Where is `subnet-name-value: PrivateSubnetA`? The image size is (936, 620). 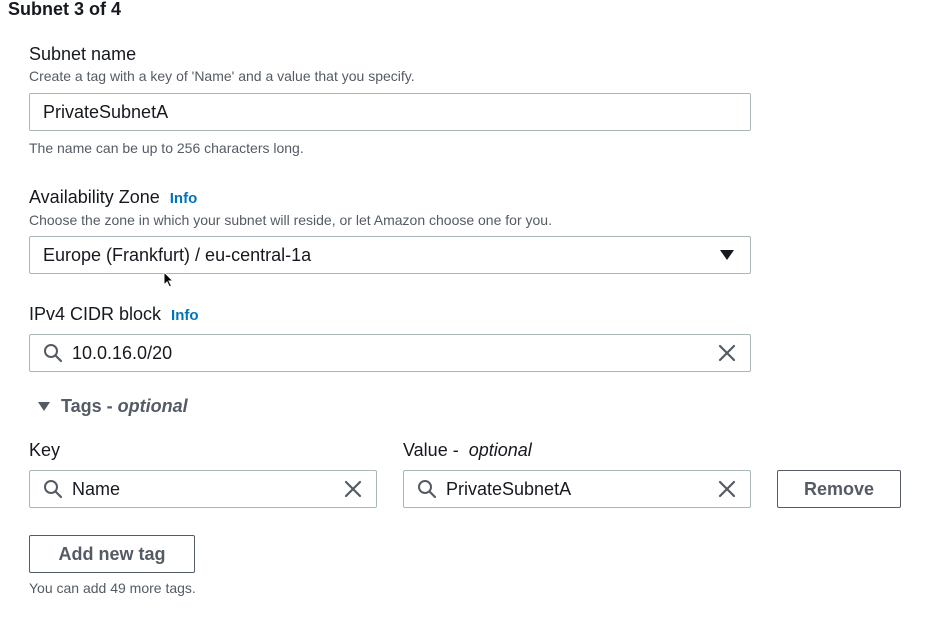 subnet-name-value: PrivateSubnetA is located at coordinates (106, 111).